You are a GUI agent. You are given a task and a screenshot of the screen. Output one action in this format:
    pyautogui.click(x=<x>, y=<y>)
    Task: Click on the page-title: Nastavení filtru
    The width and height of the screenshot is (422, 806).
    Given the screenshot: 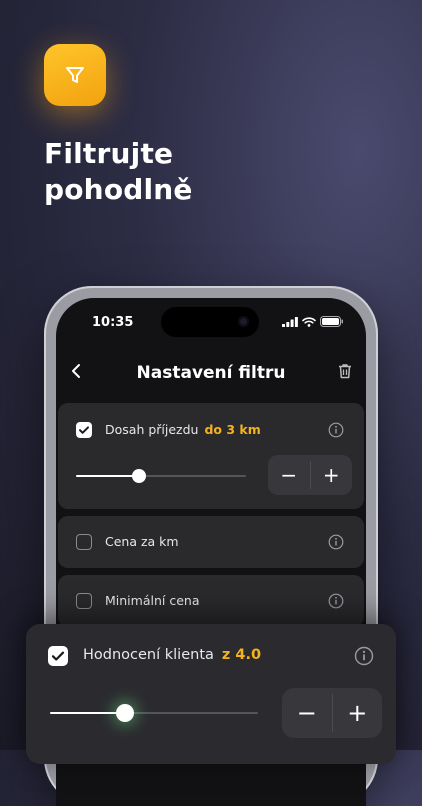 What is the action you would take?
    pyautogui.click(x=211, y=373)
    